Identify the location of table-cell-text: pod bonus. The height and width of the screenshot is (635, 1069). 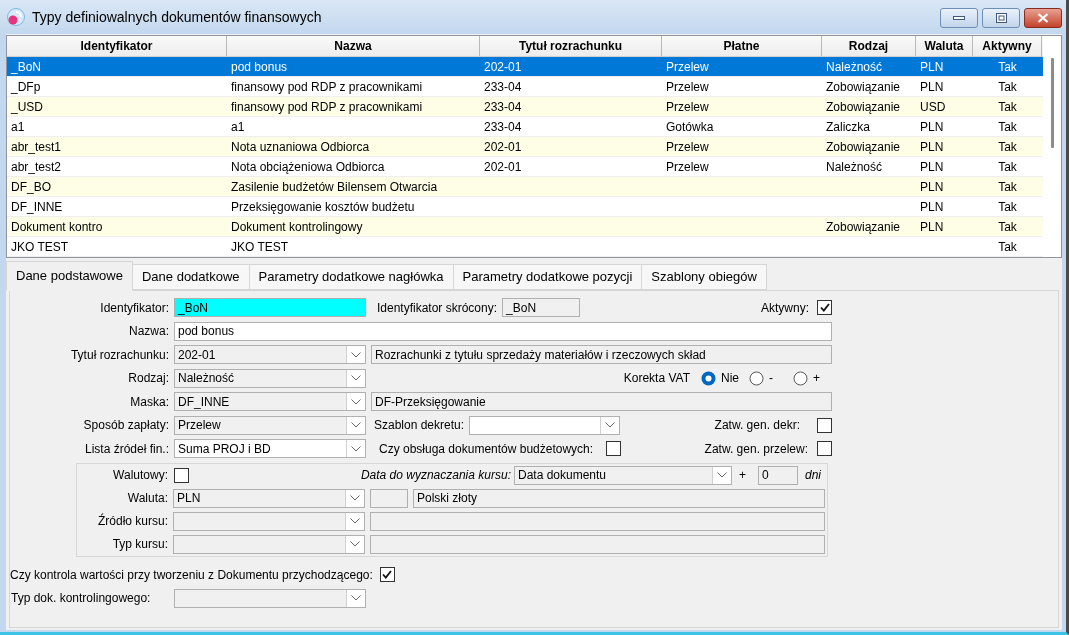
(259, 67).